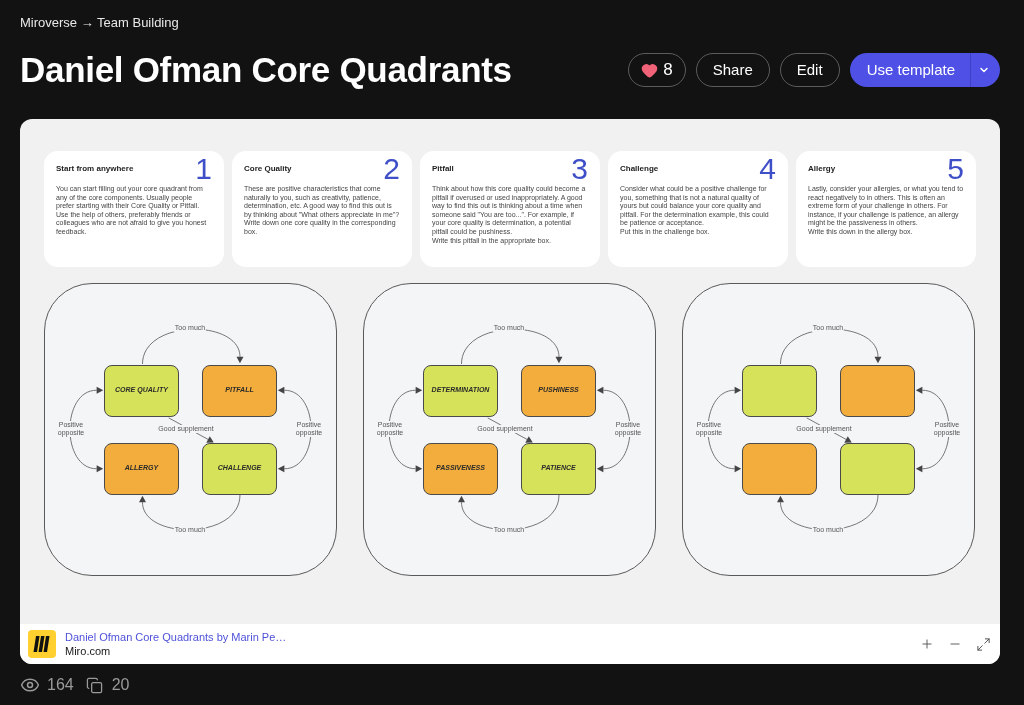 This screenshot has width=1024, height=705. What do you see at coordinates (95, 169) in the screenshot?
I see `card-title: Start from anywhere` at bounding box center [95, 169].